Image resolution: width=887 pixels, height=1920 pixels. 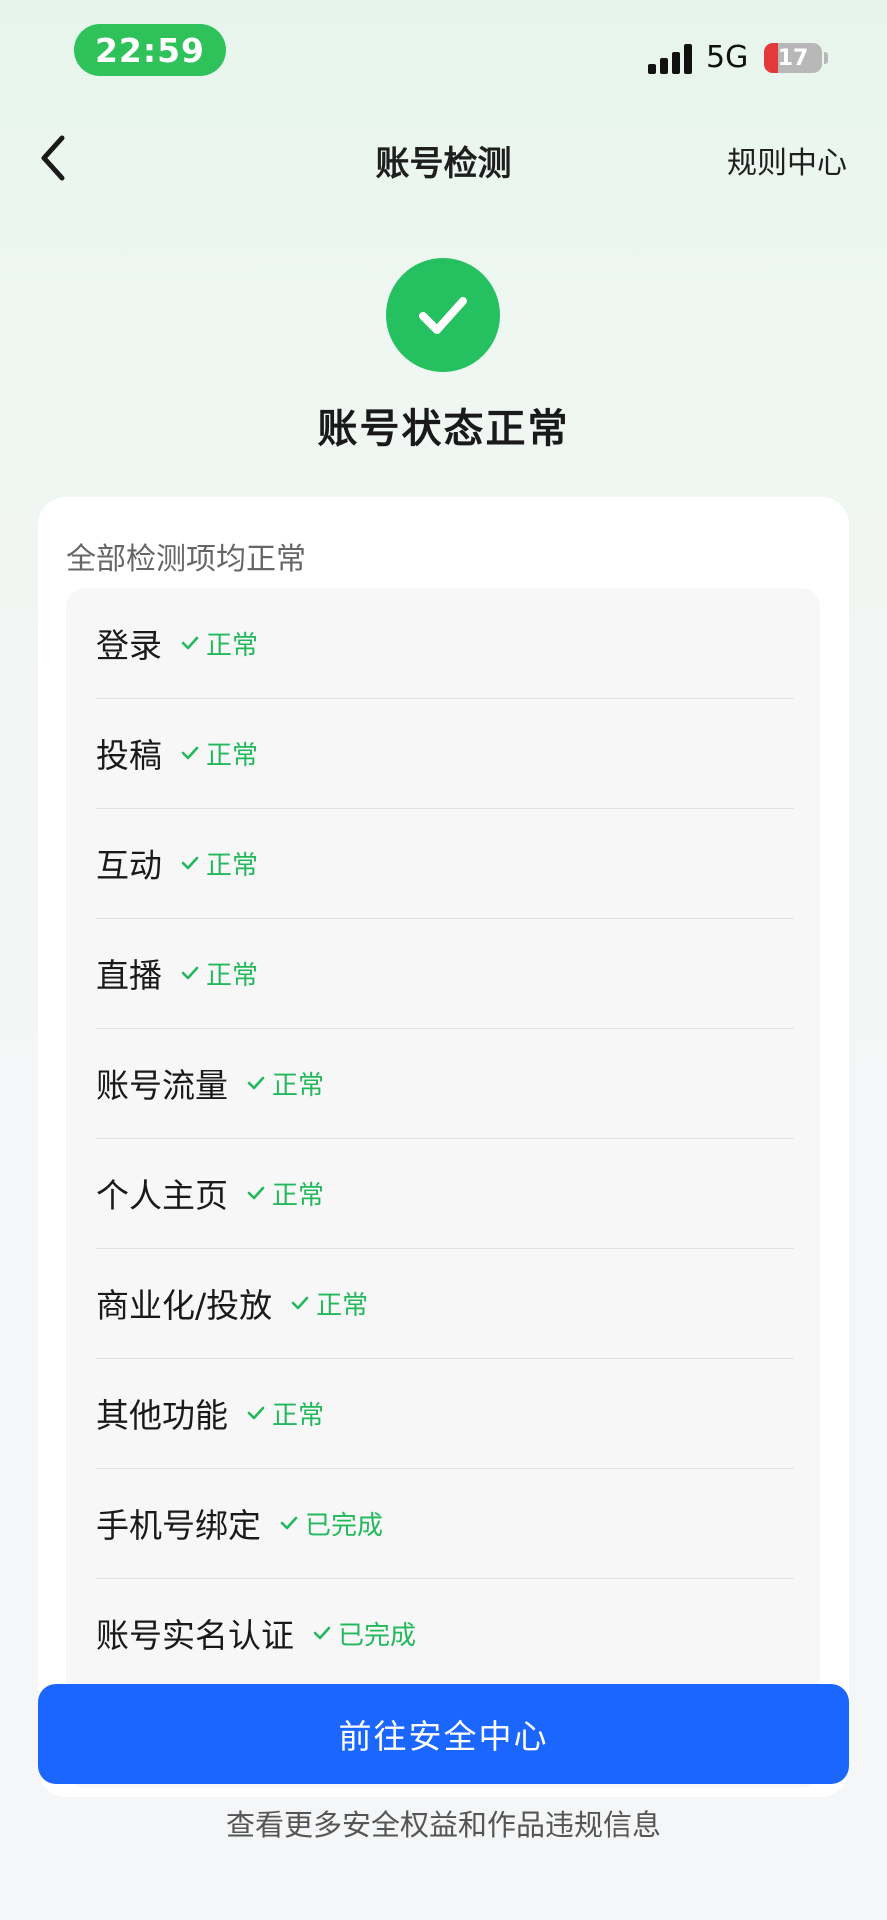 What do you see at coordinates (443, 1825) in the screenshot?
I see `footer-note: 查看更多安全权益和作品违规信息` at bounding box center [443, 1825].